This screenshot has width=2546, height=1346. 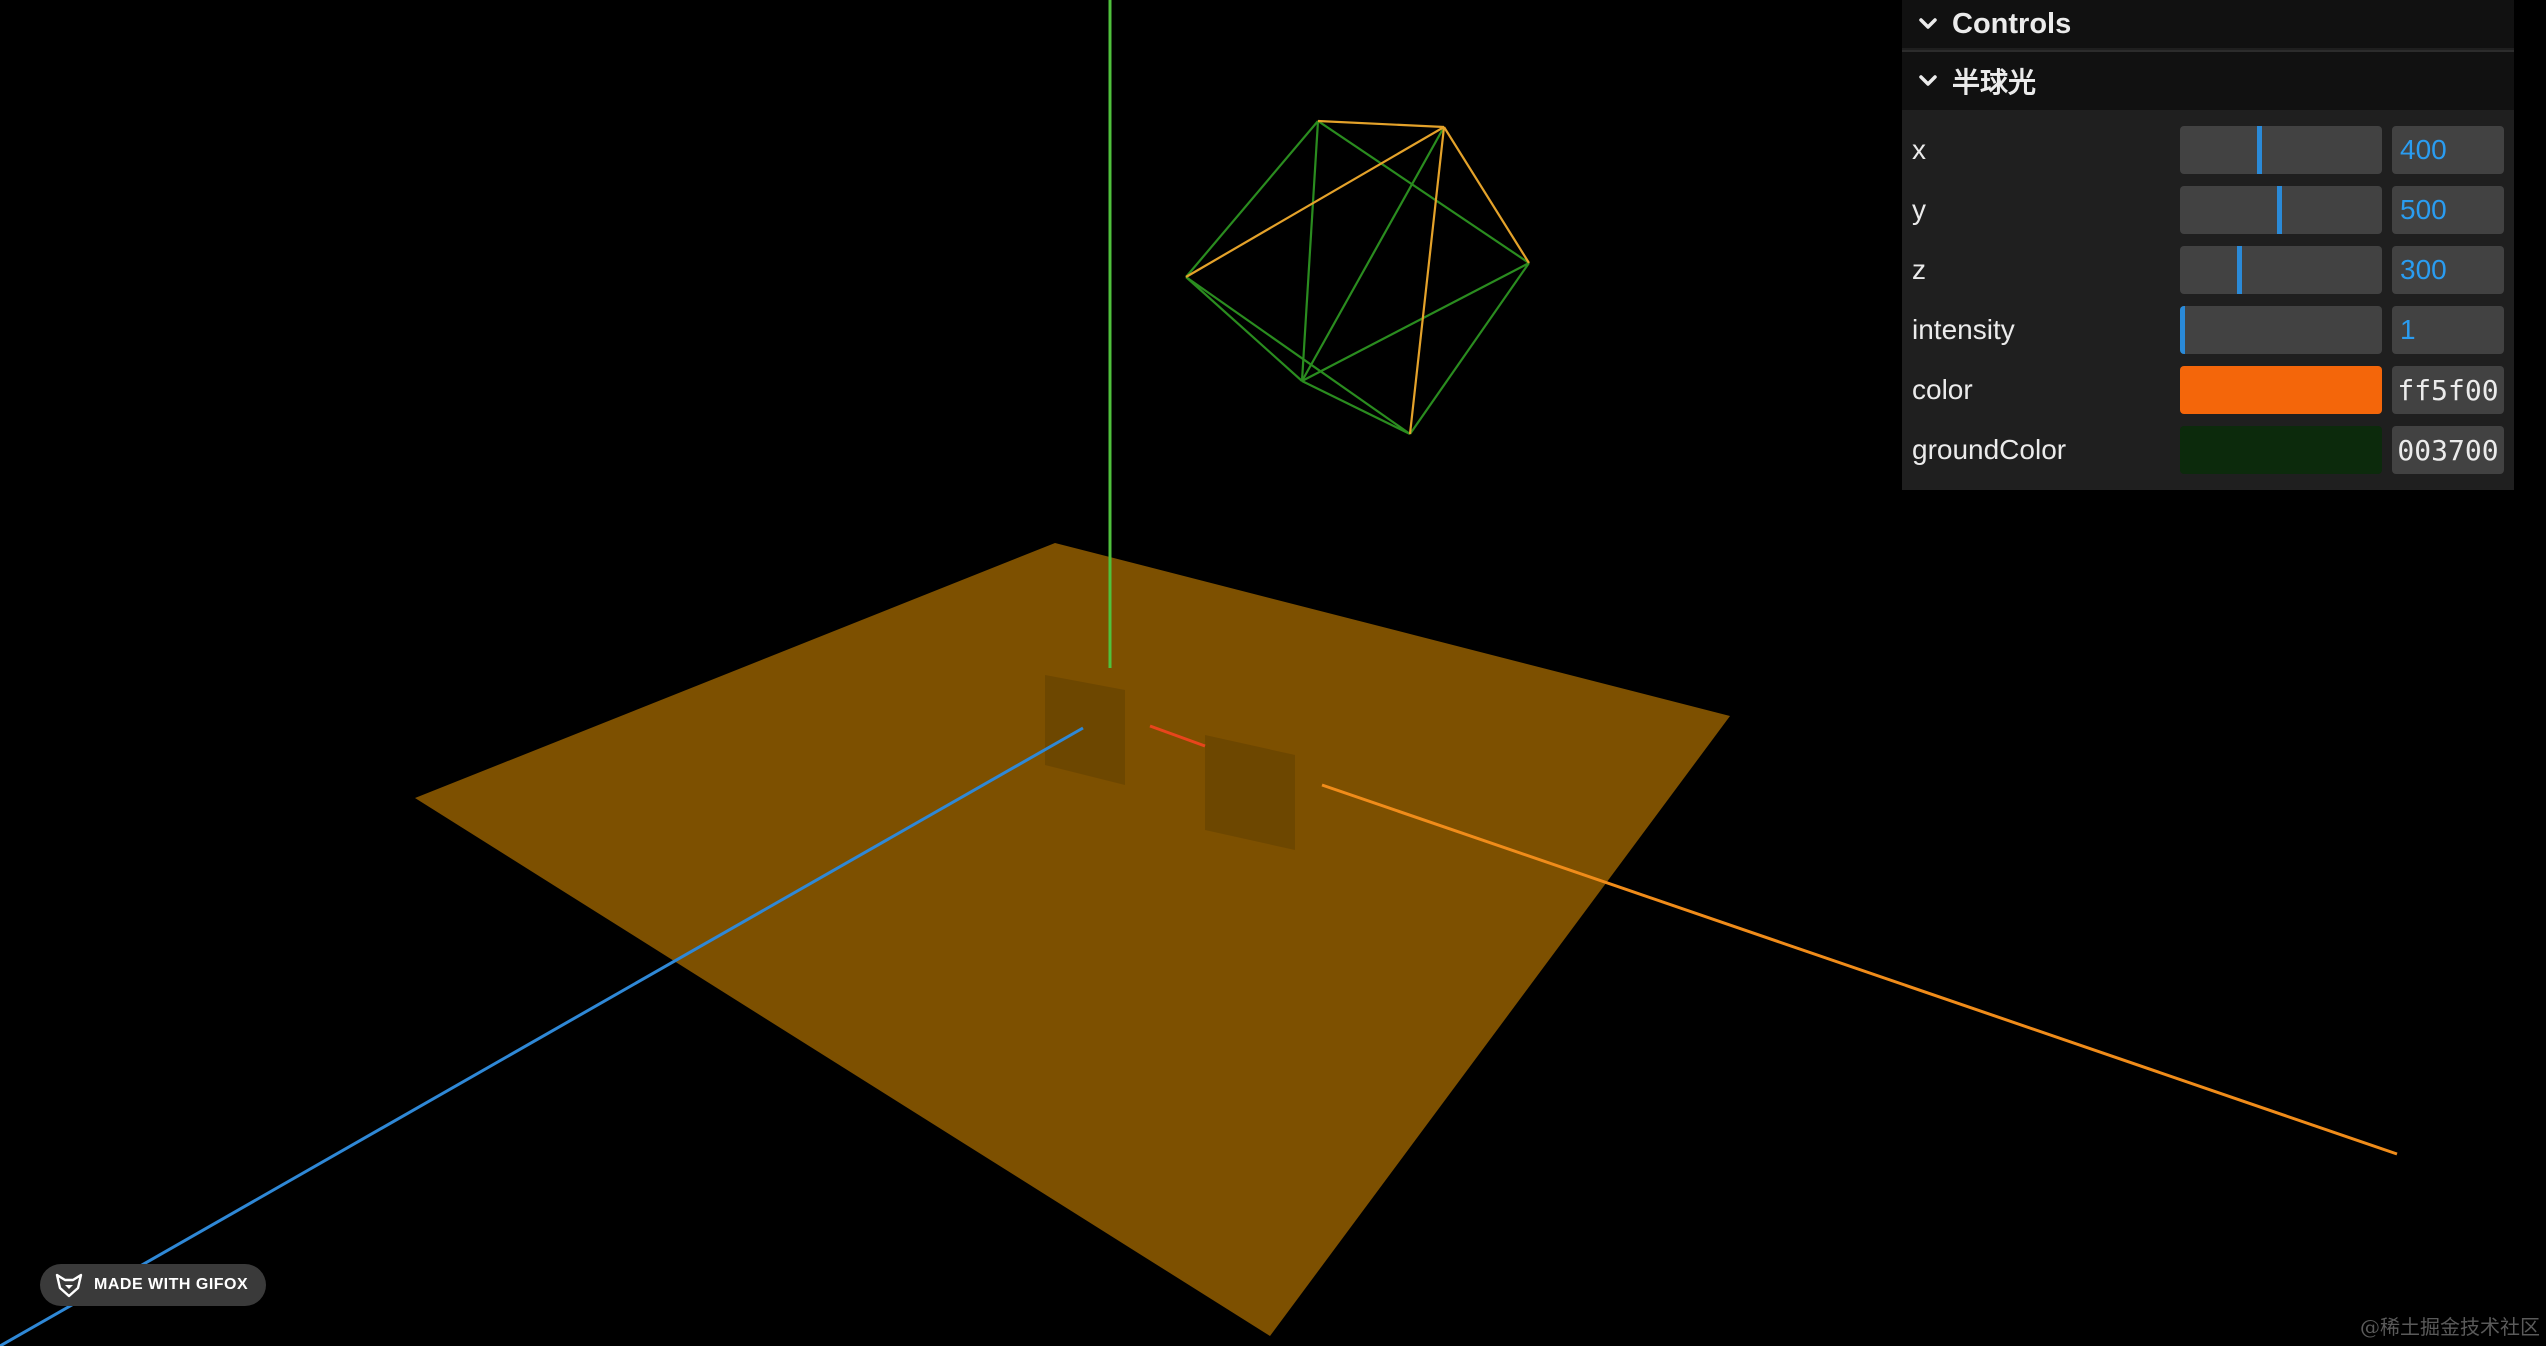 What do you see at coordinates (69, 1285) in the screenshot?
I see `fox-icon` at bounding box center [69, 1285].